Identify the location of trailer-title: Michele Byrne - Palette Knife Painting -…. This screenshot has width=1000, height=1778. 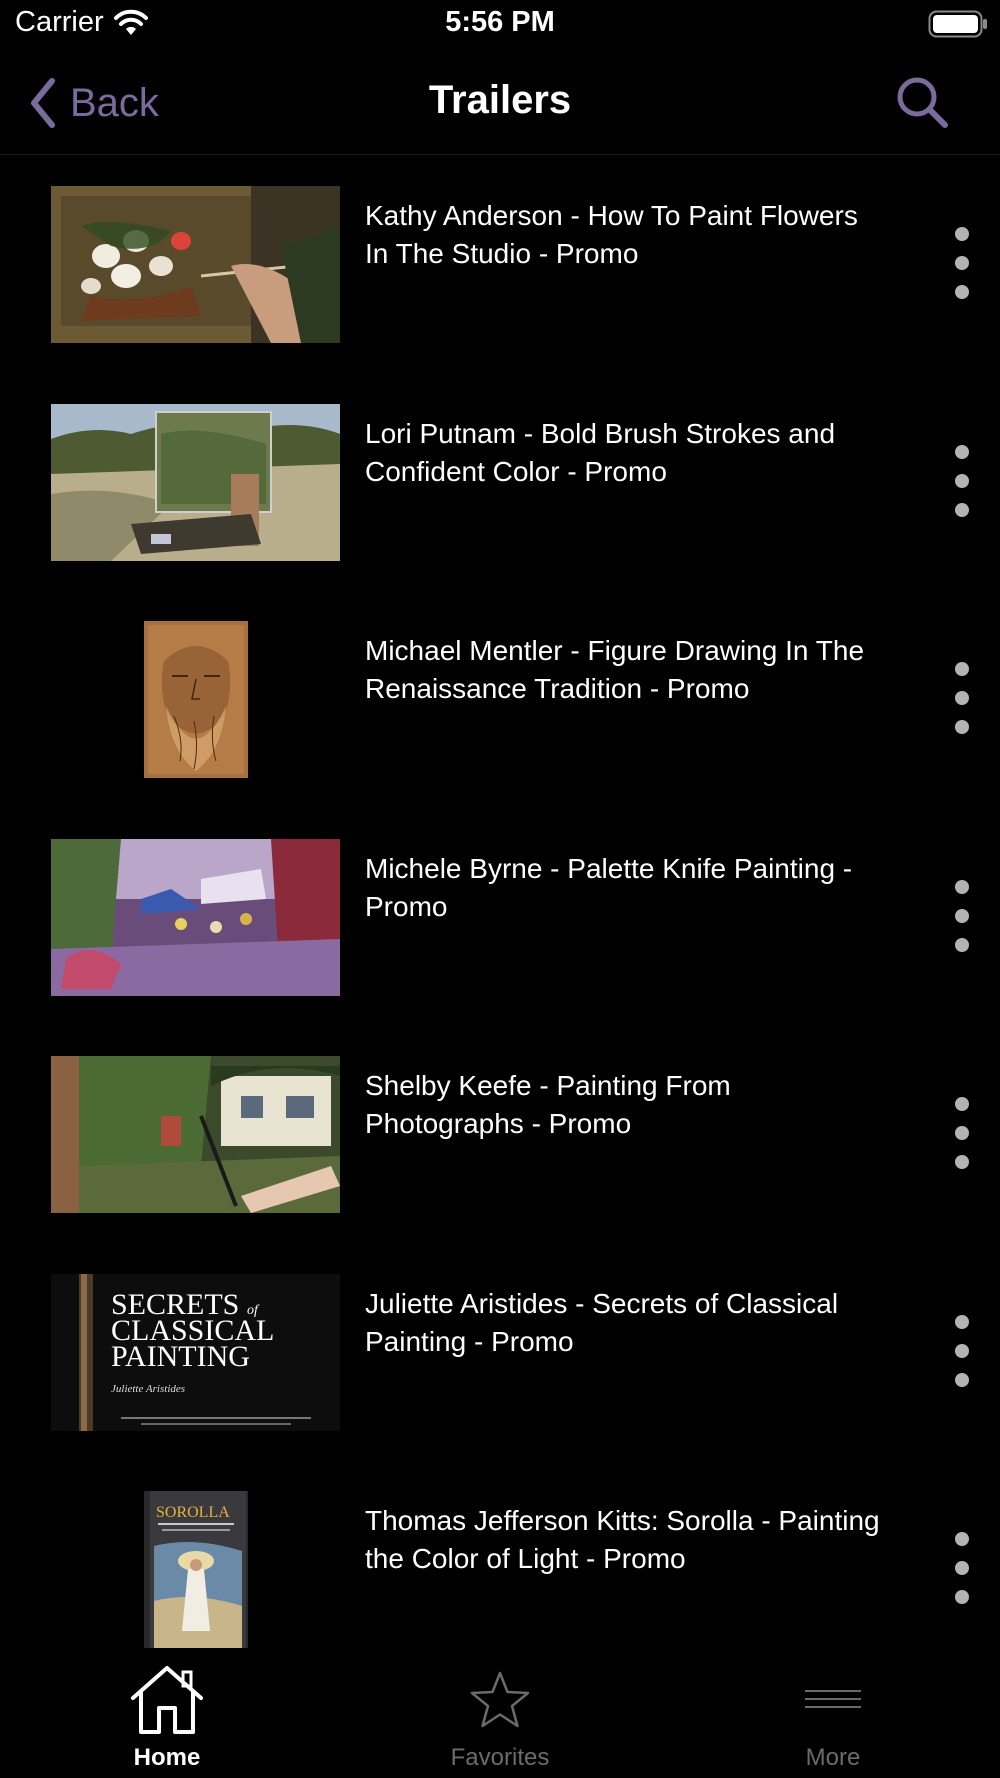
(609, 887).